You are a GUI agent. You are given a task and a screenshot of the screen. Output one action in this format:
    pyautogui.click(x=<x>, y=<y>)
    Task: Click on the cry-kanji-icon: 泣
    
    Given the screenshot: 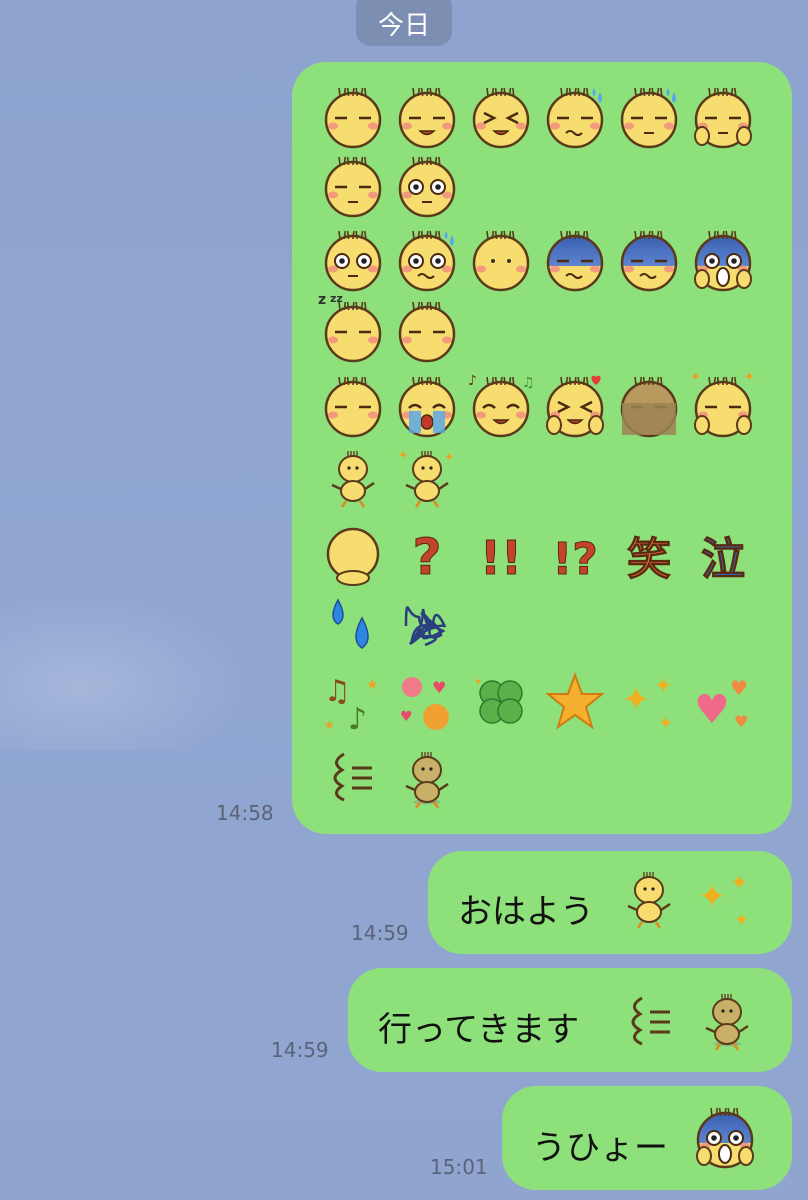 What is the action you would take?
    pyautogui.click(x=723, y=555)
    